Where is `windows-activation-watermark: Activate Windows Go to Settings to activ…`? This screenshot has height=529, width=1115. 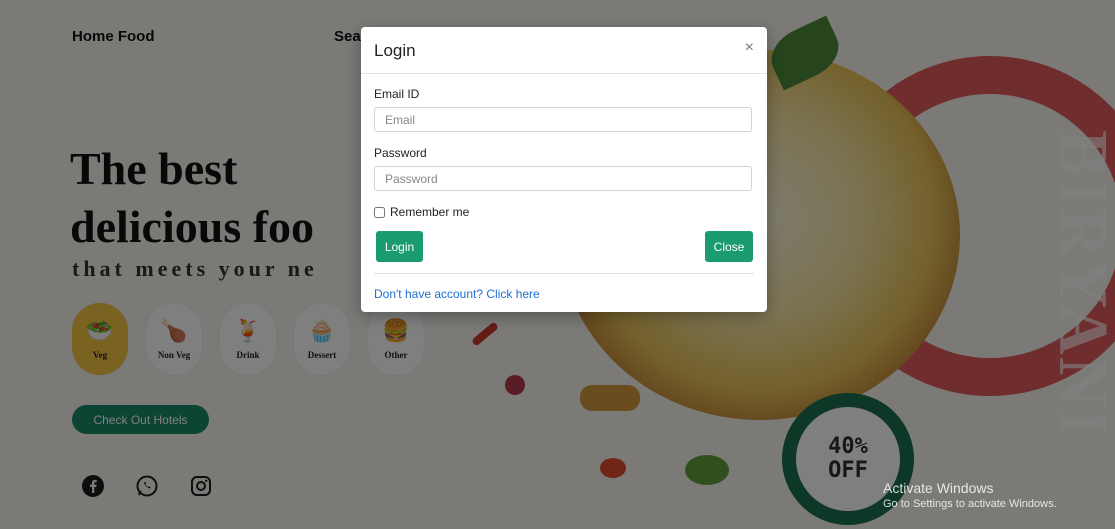
windows-activation-watermark: Activate Windows Go to Settings to activ… is located at coordinates (970, 495).